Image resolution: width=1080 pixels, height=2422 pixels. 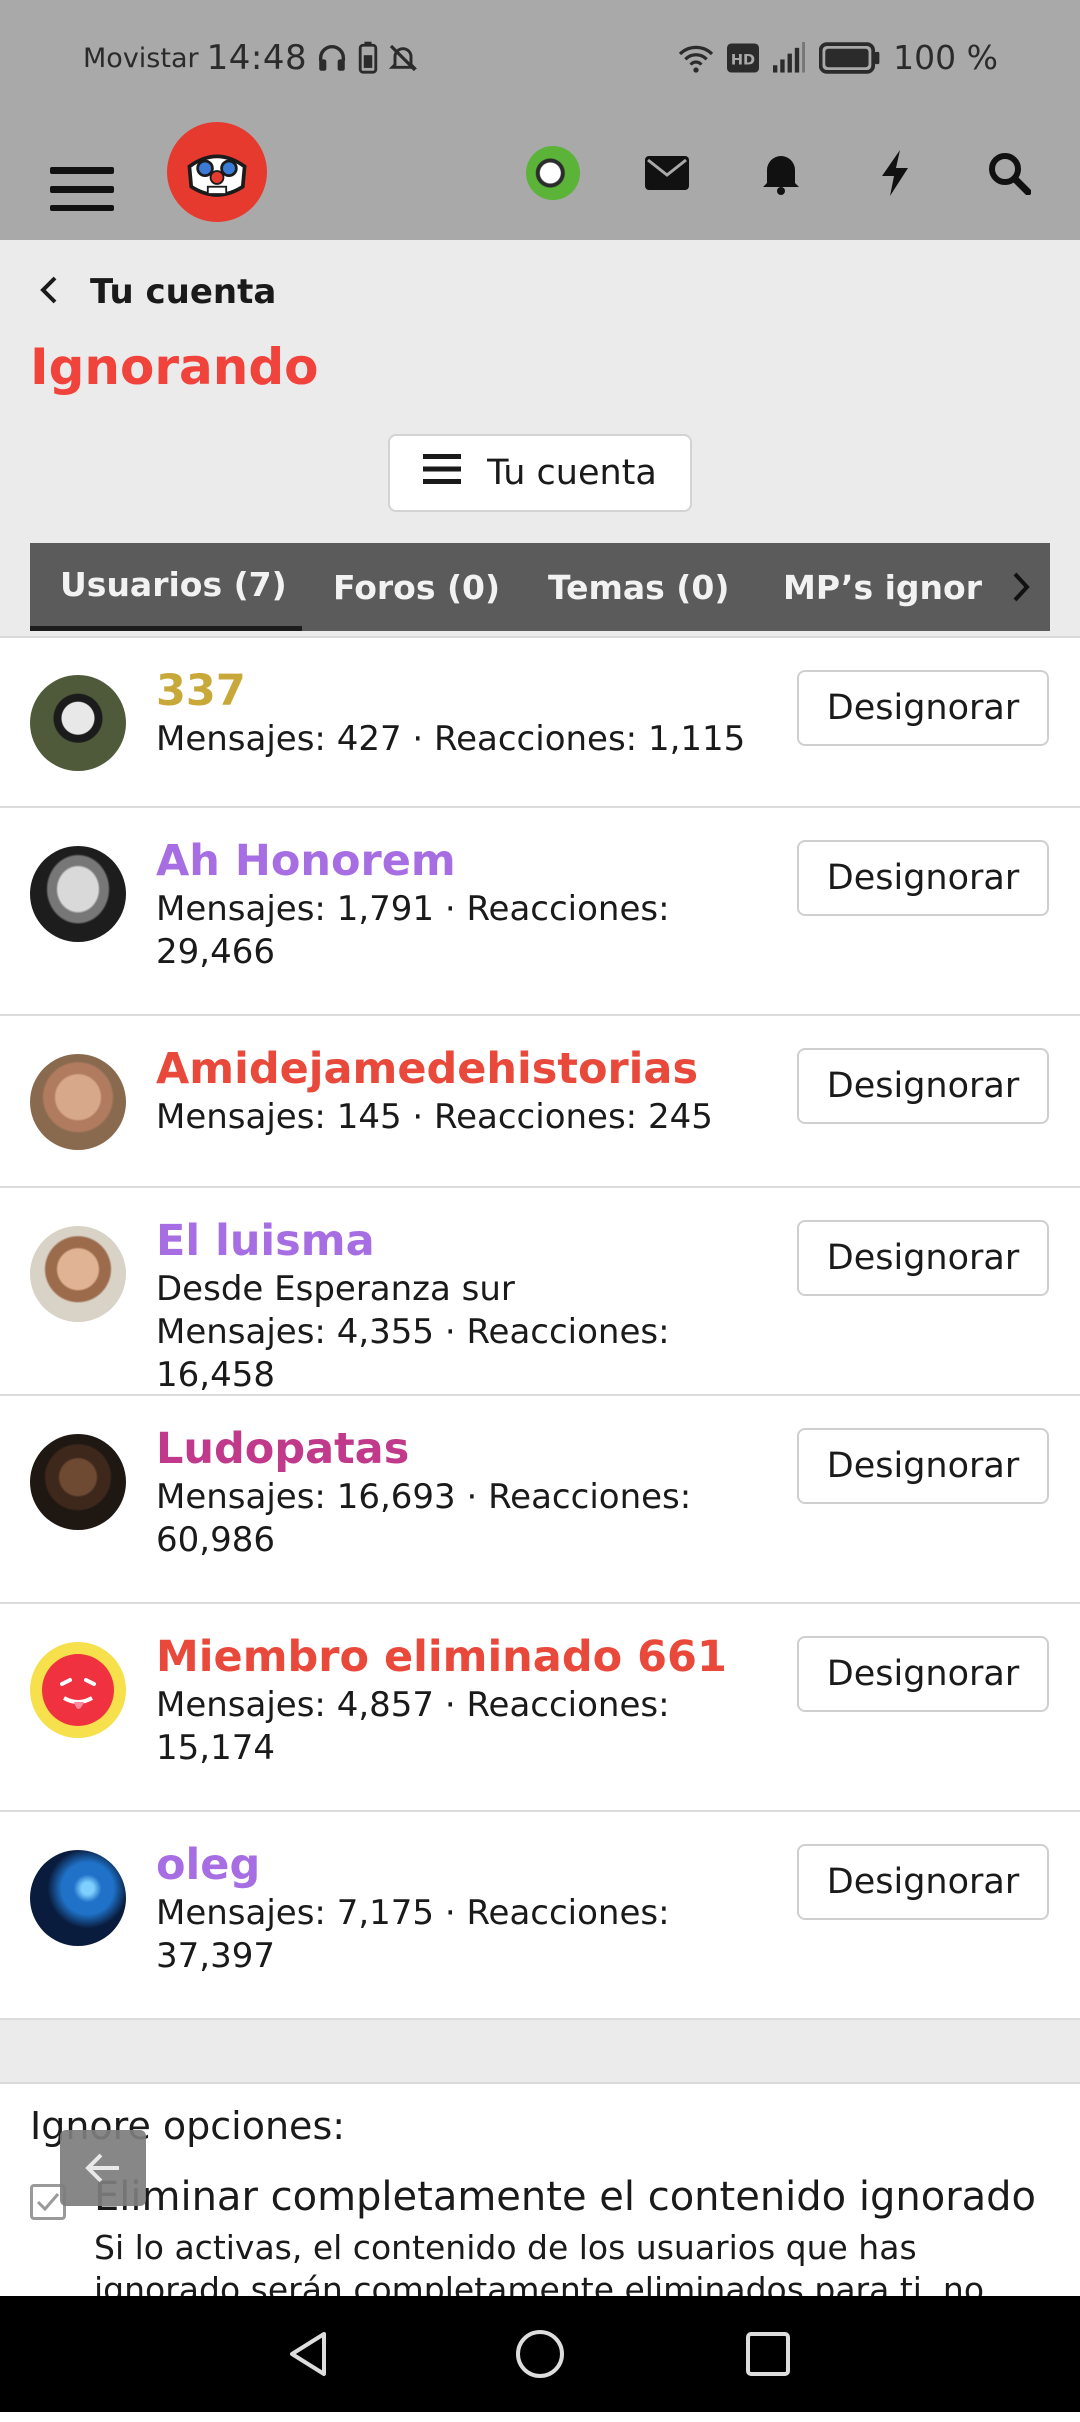 What do you see at coordinates (49, 292) in the screenshot?
I see `chevron-left-icon` at bounding box center [49, 292].